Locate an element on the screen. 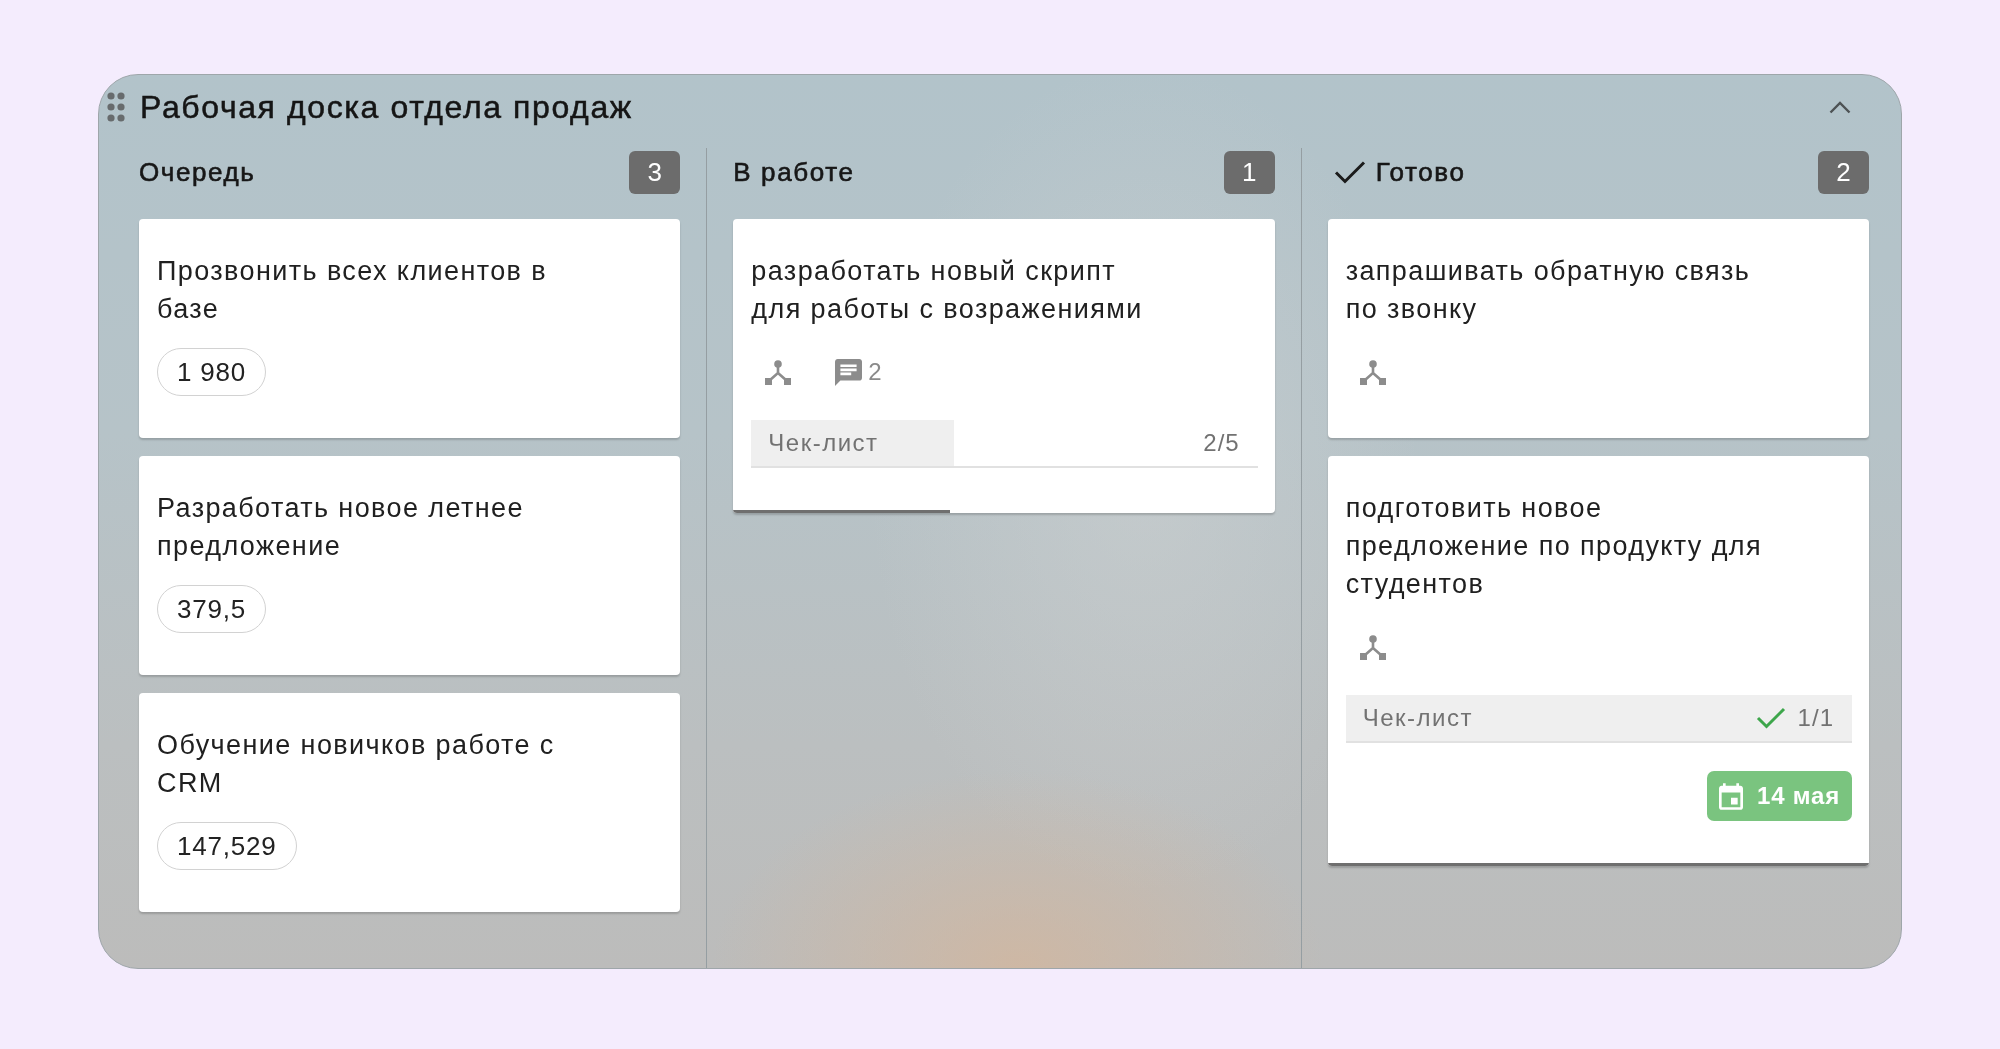 This screenshot has height=1049, width=2000. task-card: Обучение новичков работе с CRM 147,529 is located at coordinates (410, 802).